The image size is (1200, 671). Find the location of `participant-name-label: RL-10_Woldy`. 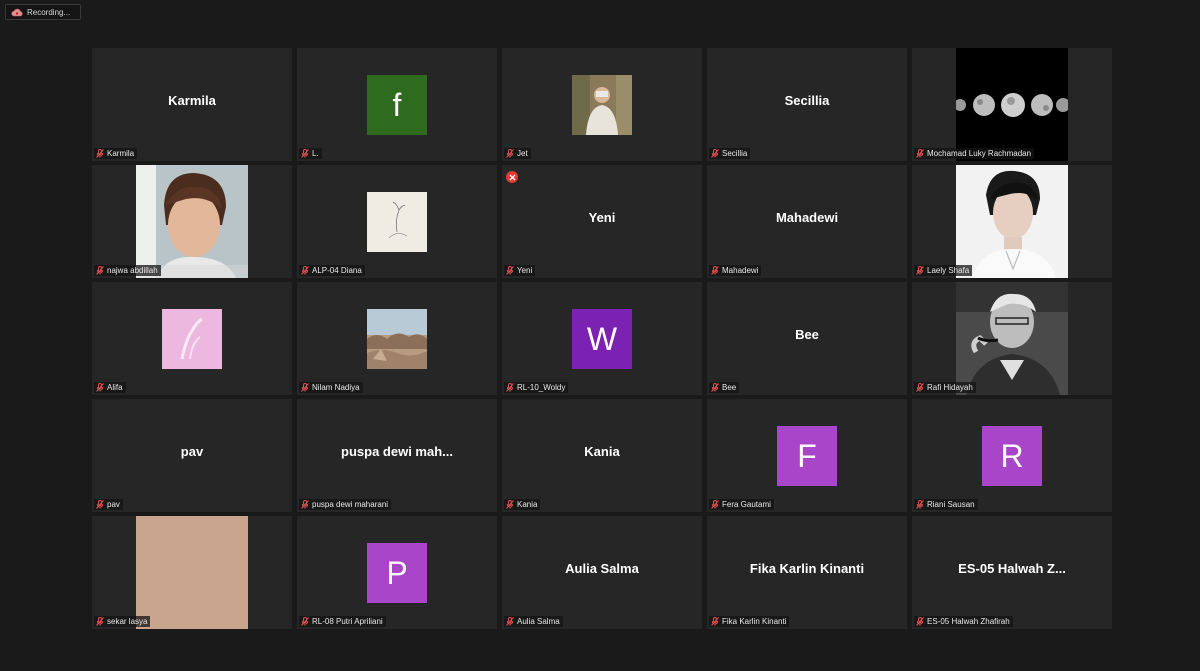

participant-name-label: RL-10_Woldy is located at coordinates (536, 387).